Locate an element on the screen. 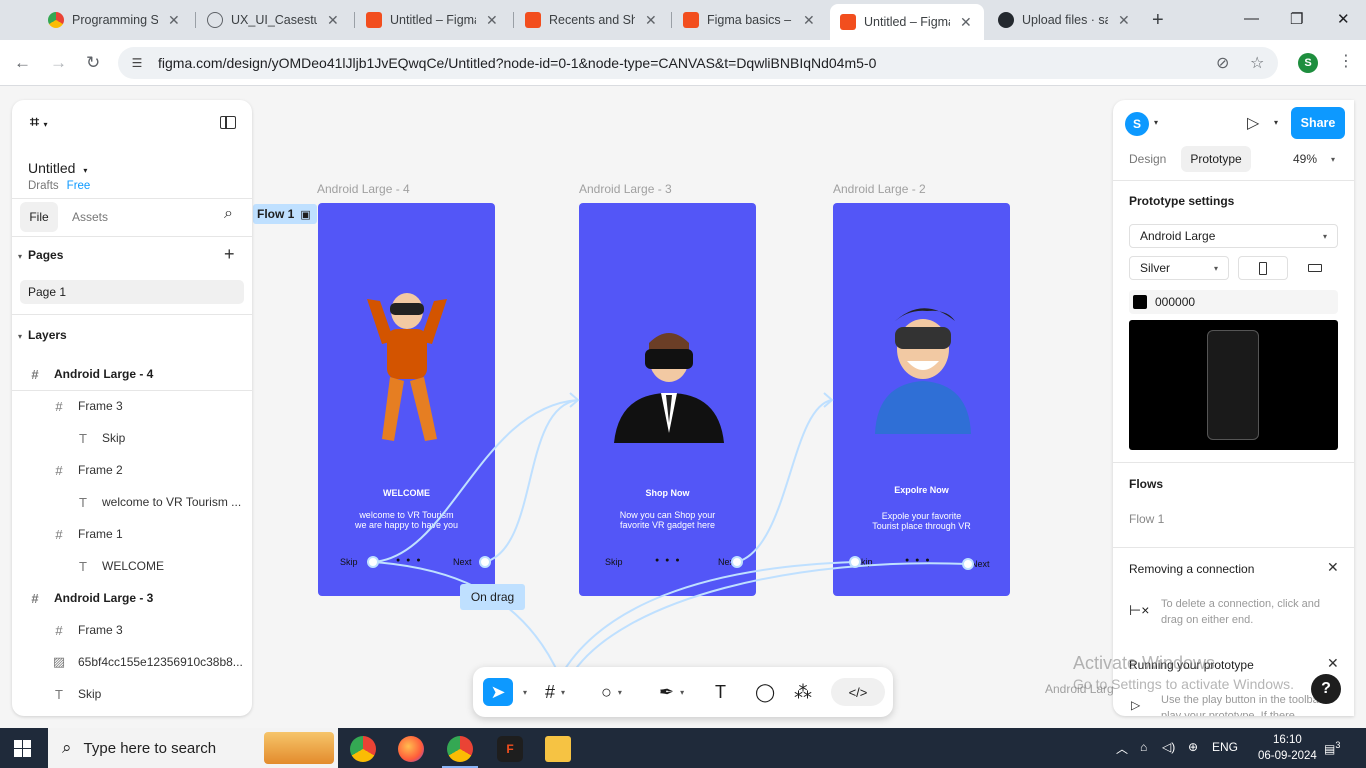  windows-start-icon is located at coordinates (22, 748).